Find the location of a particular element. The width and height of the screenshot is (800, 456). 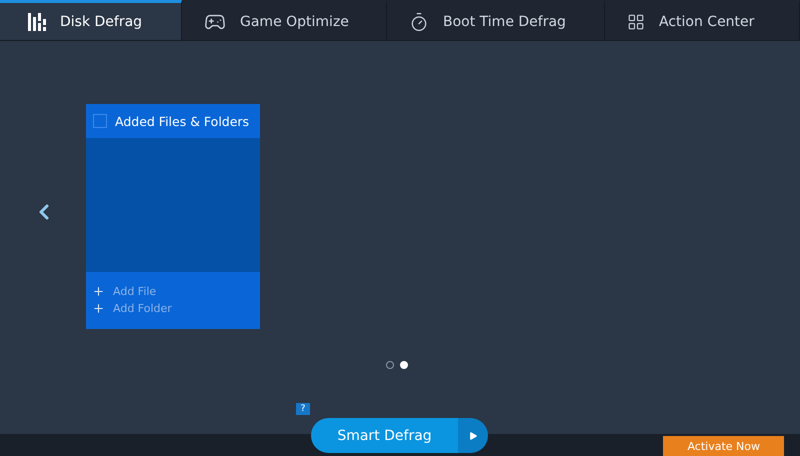

tab-label: Disk Defrag is located at coordinates (101, 22).